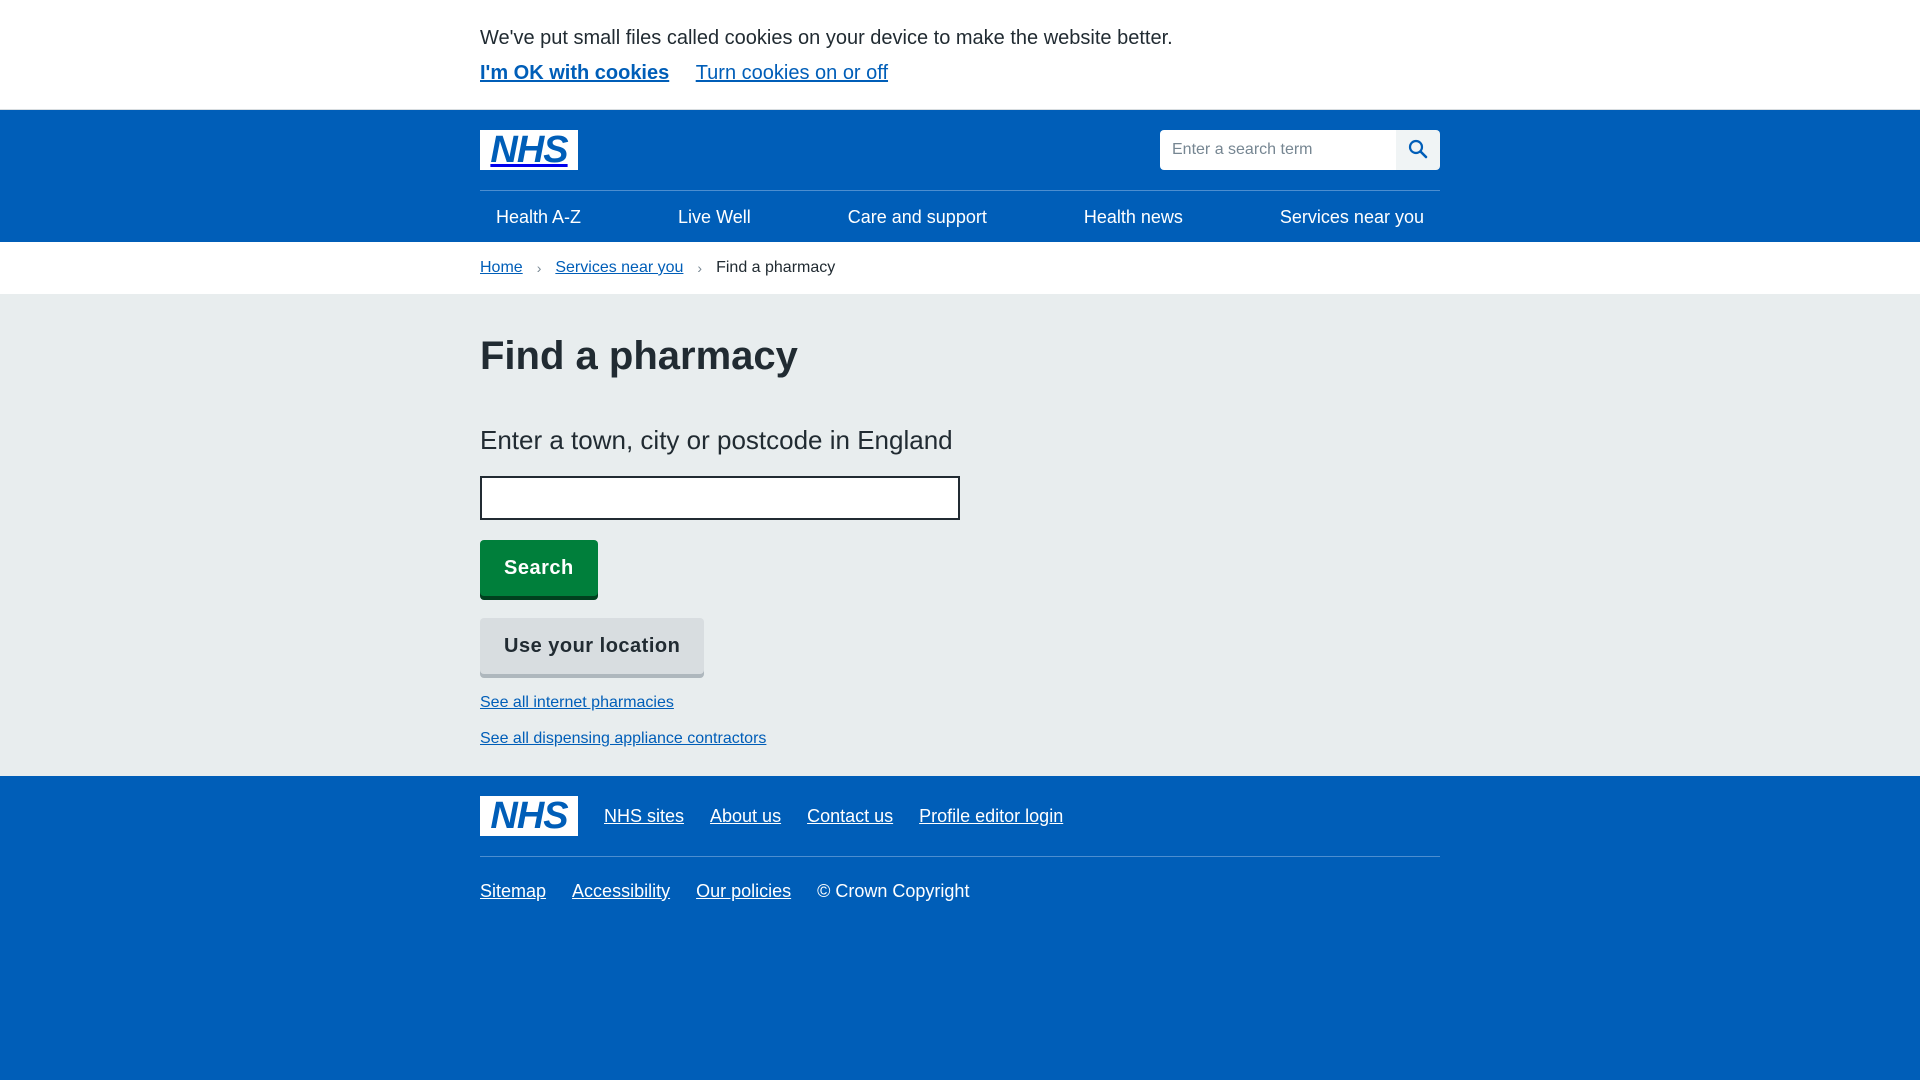 This screenshot has height=1080, width=1920. I want to click on search-icon, so click(1418, 150).